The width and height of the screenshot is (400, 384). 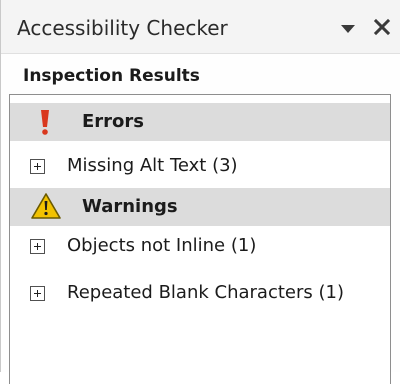 I want to click on list-item-label: Repeated Blank Characters (1), so click(x=205, y=292).